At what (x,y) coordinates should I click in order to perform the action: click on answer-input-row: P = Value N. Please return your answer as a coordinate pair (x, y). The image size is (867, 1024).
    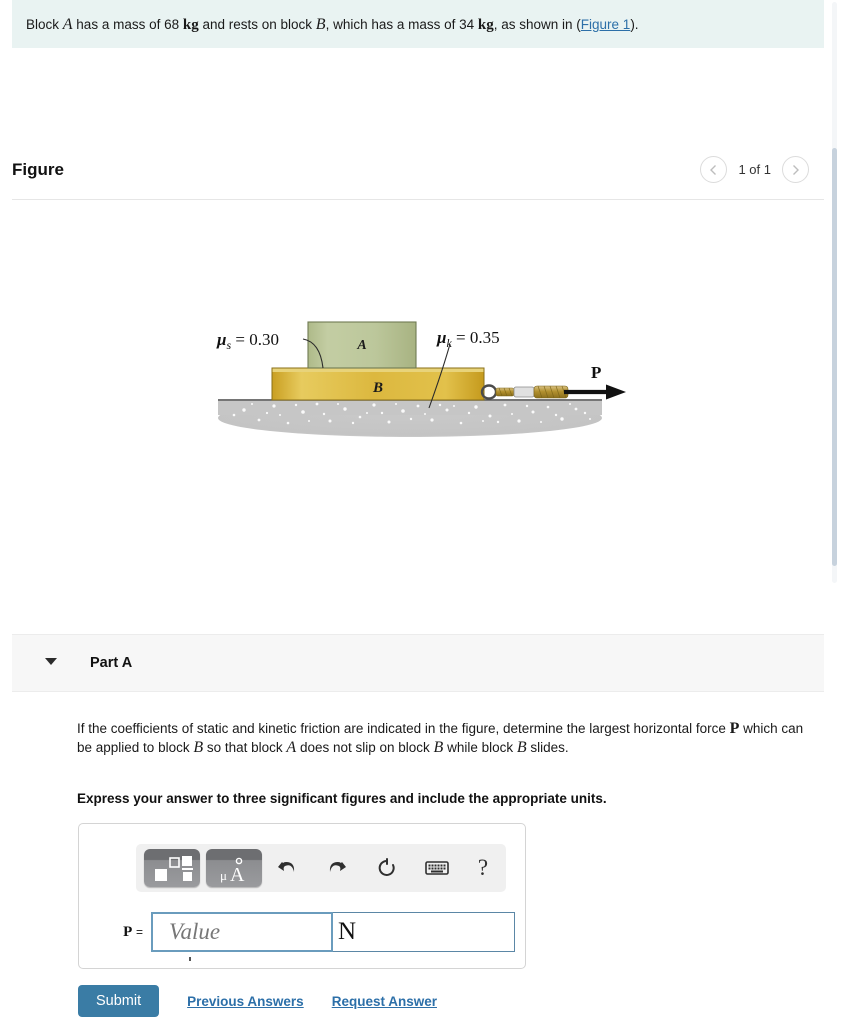
    Looking at the image, I should click on (305, 932).